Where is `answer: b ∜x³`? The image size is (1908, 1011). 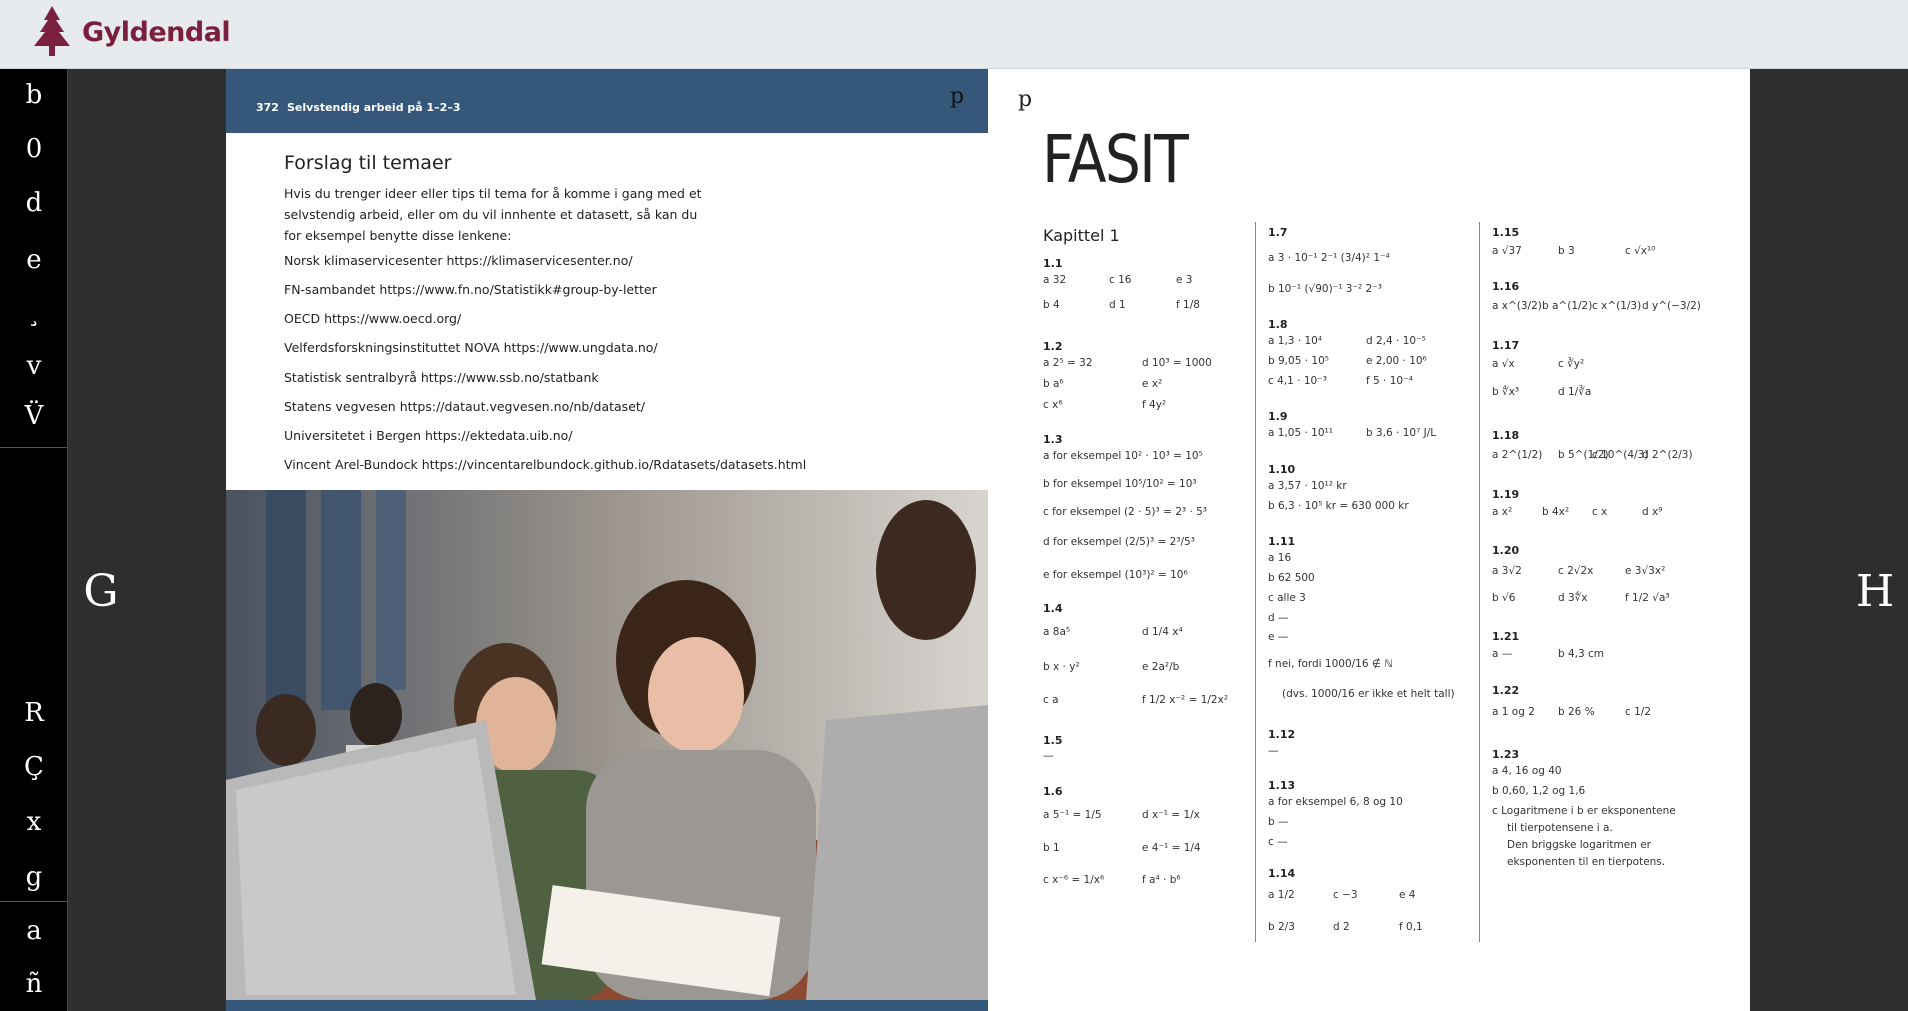
answer: b ∜x³ is located at coordinates (1506, 392).